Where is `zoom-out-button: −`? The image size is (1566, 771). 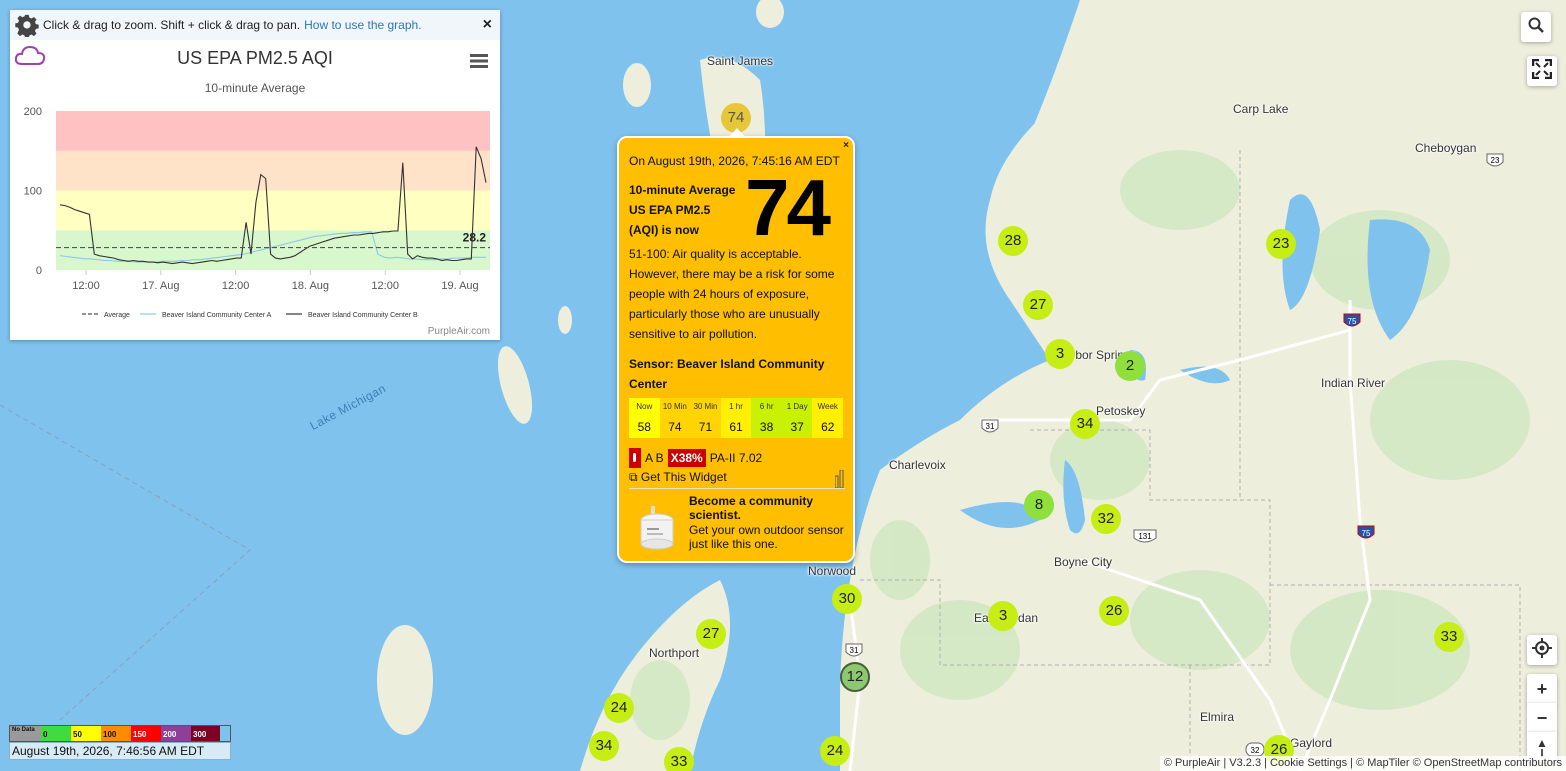 zoom-out-button: − is located at coordinates (1542, 718).